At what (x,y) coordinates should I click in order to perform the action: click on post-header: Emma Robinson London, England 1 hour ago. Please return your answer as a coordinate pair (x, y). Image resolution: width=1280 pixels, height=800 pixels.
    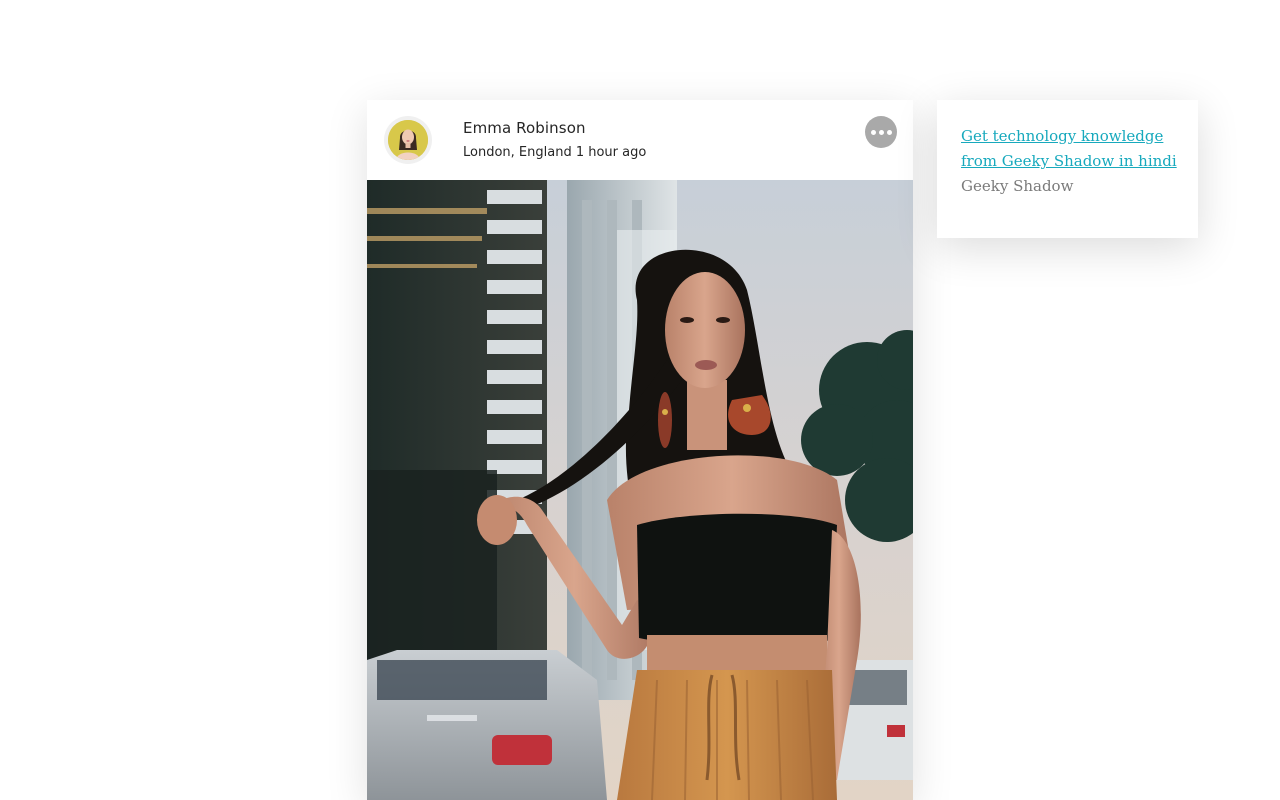
    Looking at the image, I should click on (640, 140).